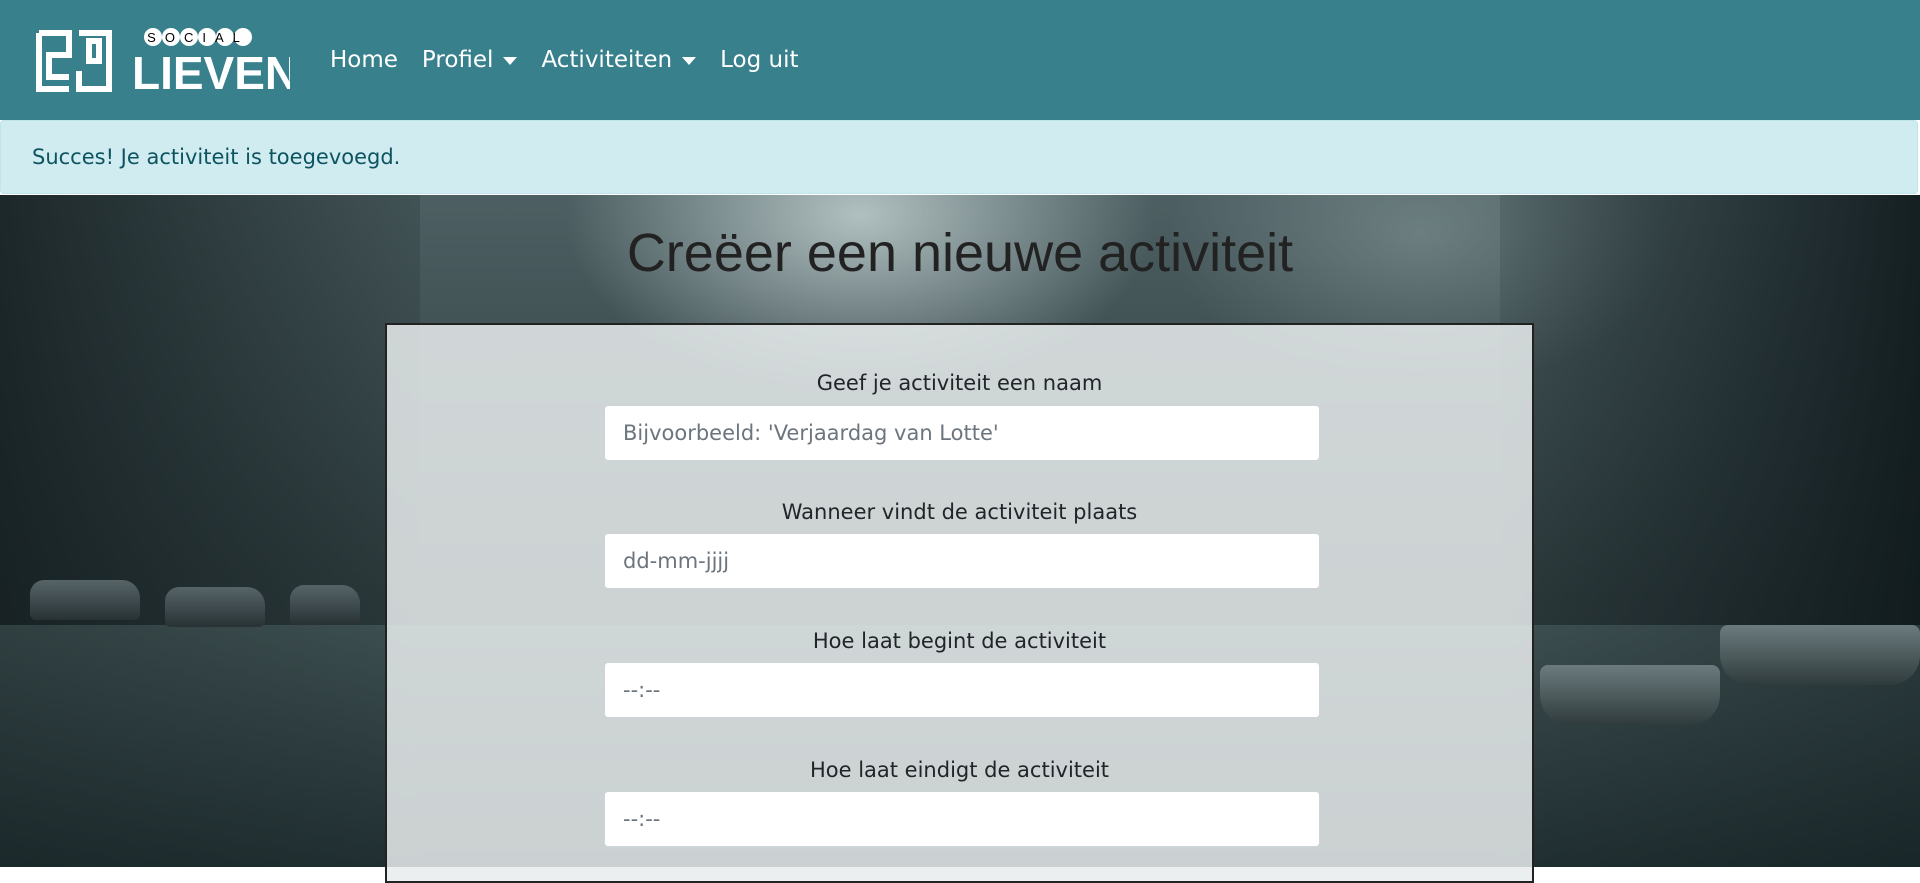 The width and height of the screenshot is (1920, 883). Describe the element at coordinates (457, 60) in the screenshot. I see `nav-profiel-label: Profiel` at that location.